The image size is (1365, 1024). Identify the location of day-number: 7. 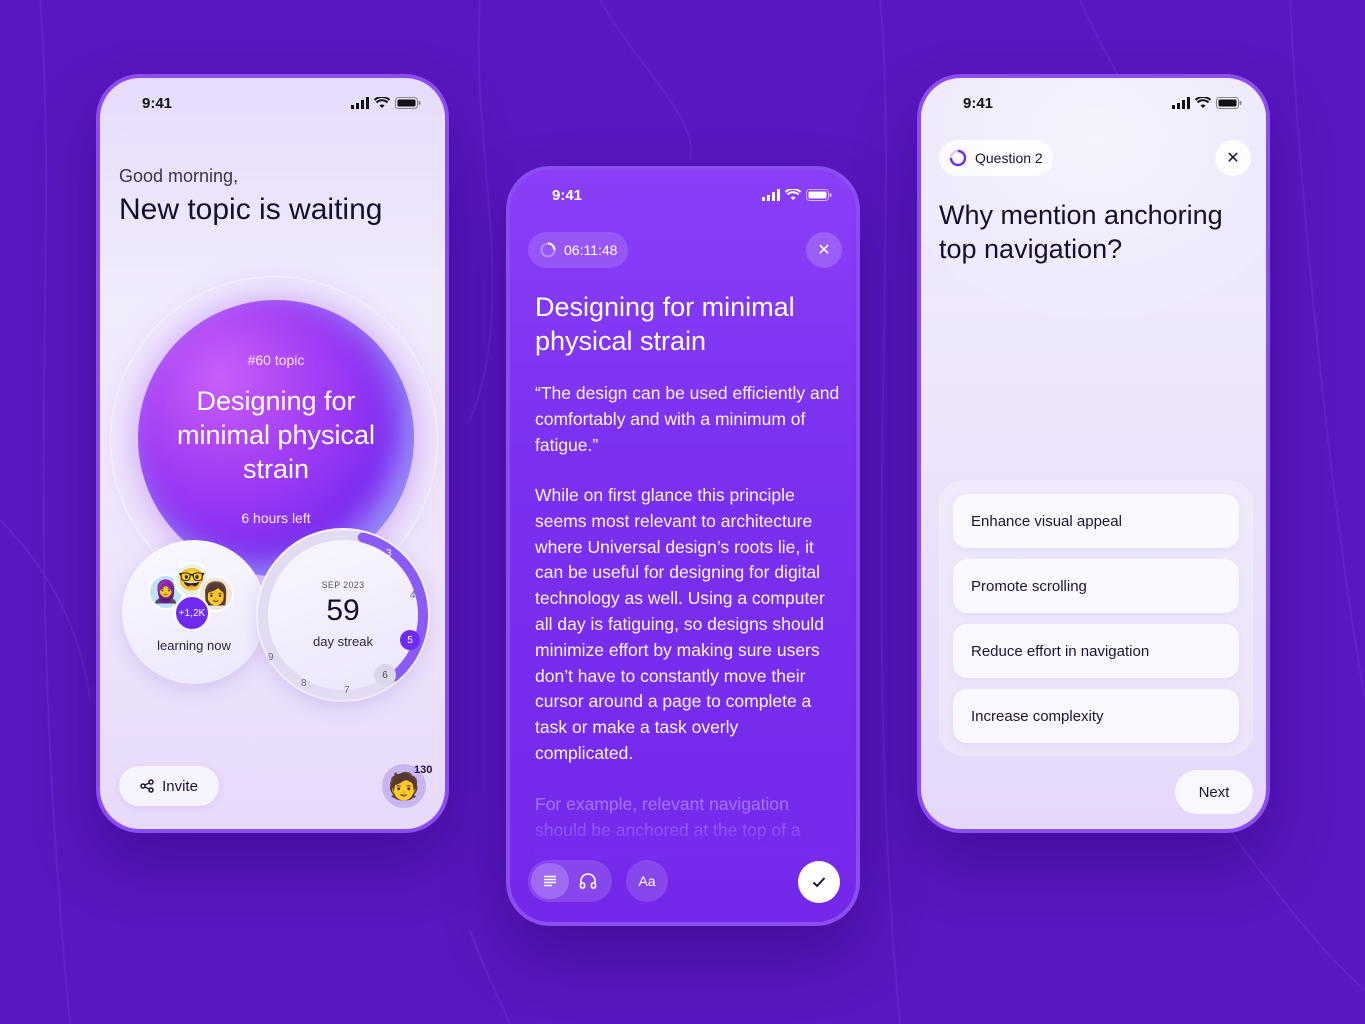
(347, 690).